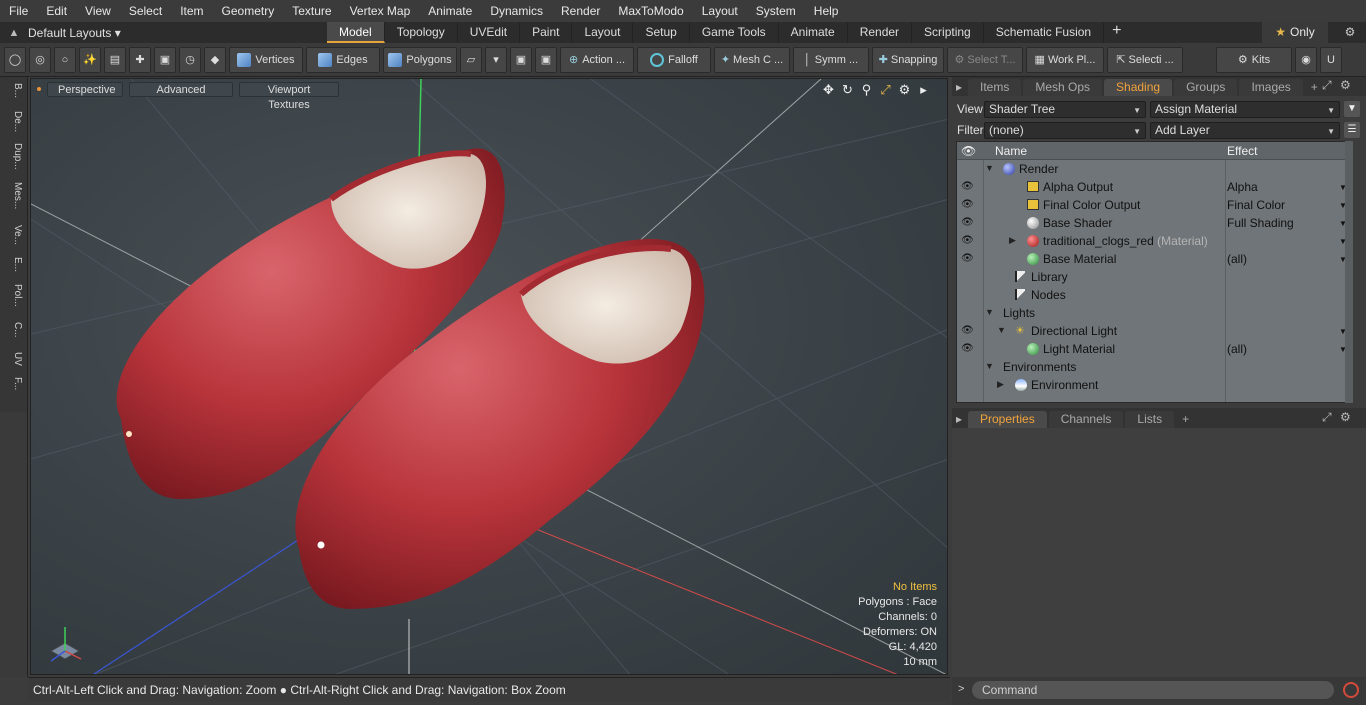 This screenshot has width=1366, height=705. I want to click on tree-row: ▶ Environment, so click(1152, 385).